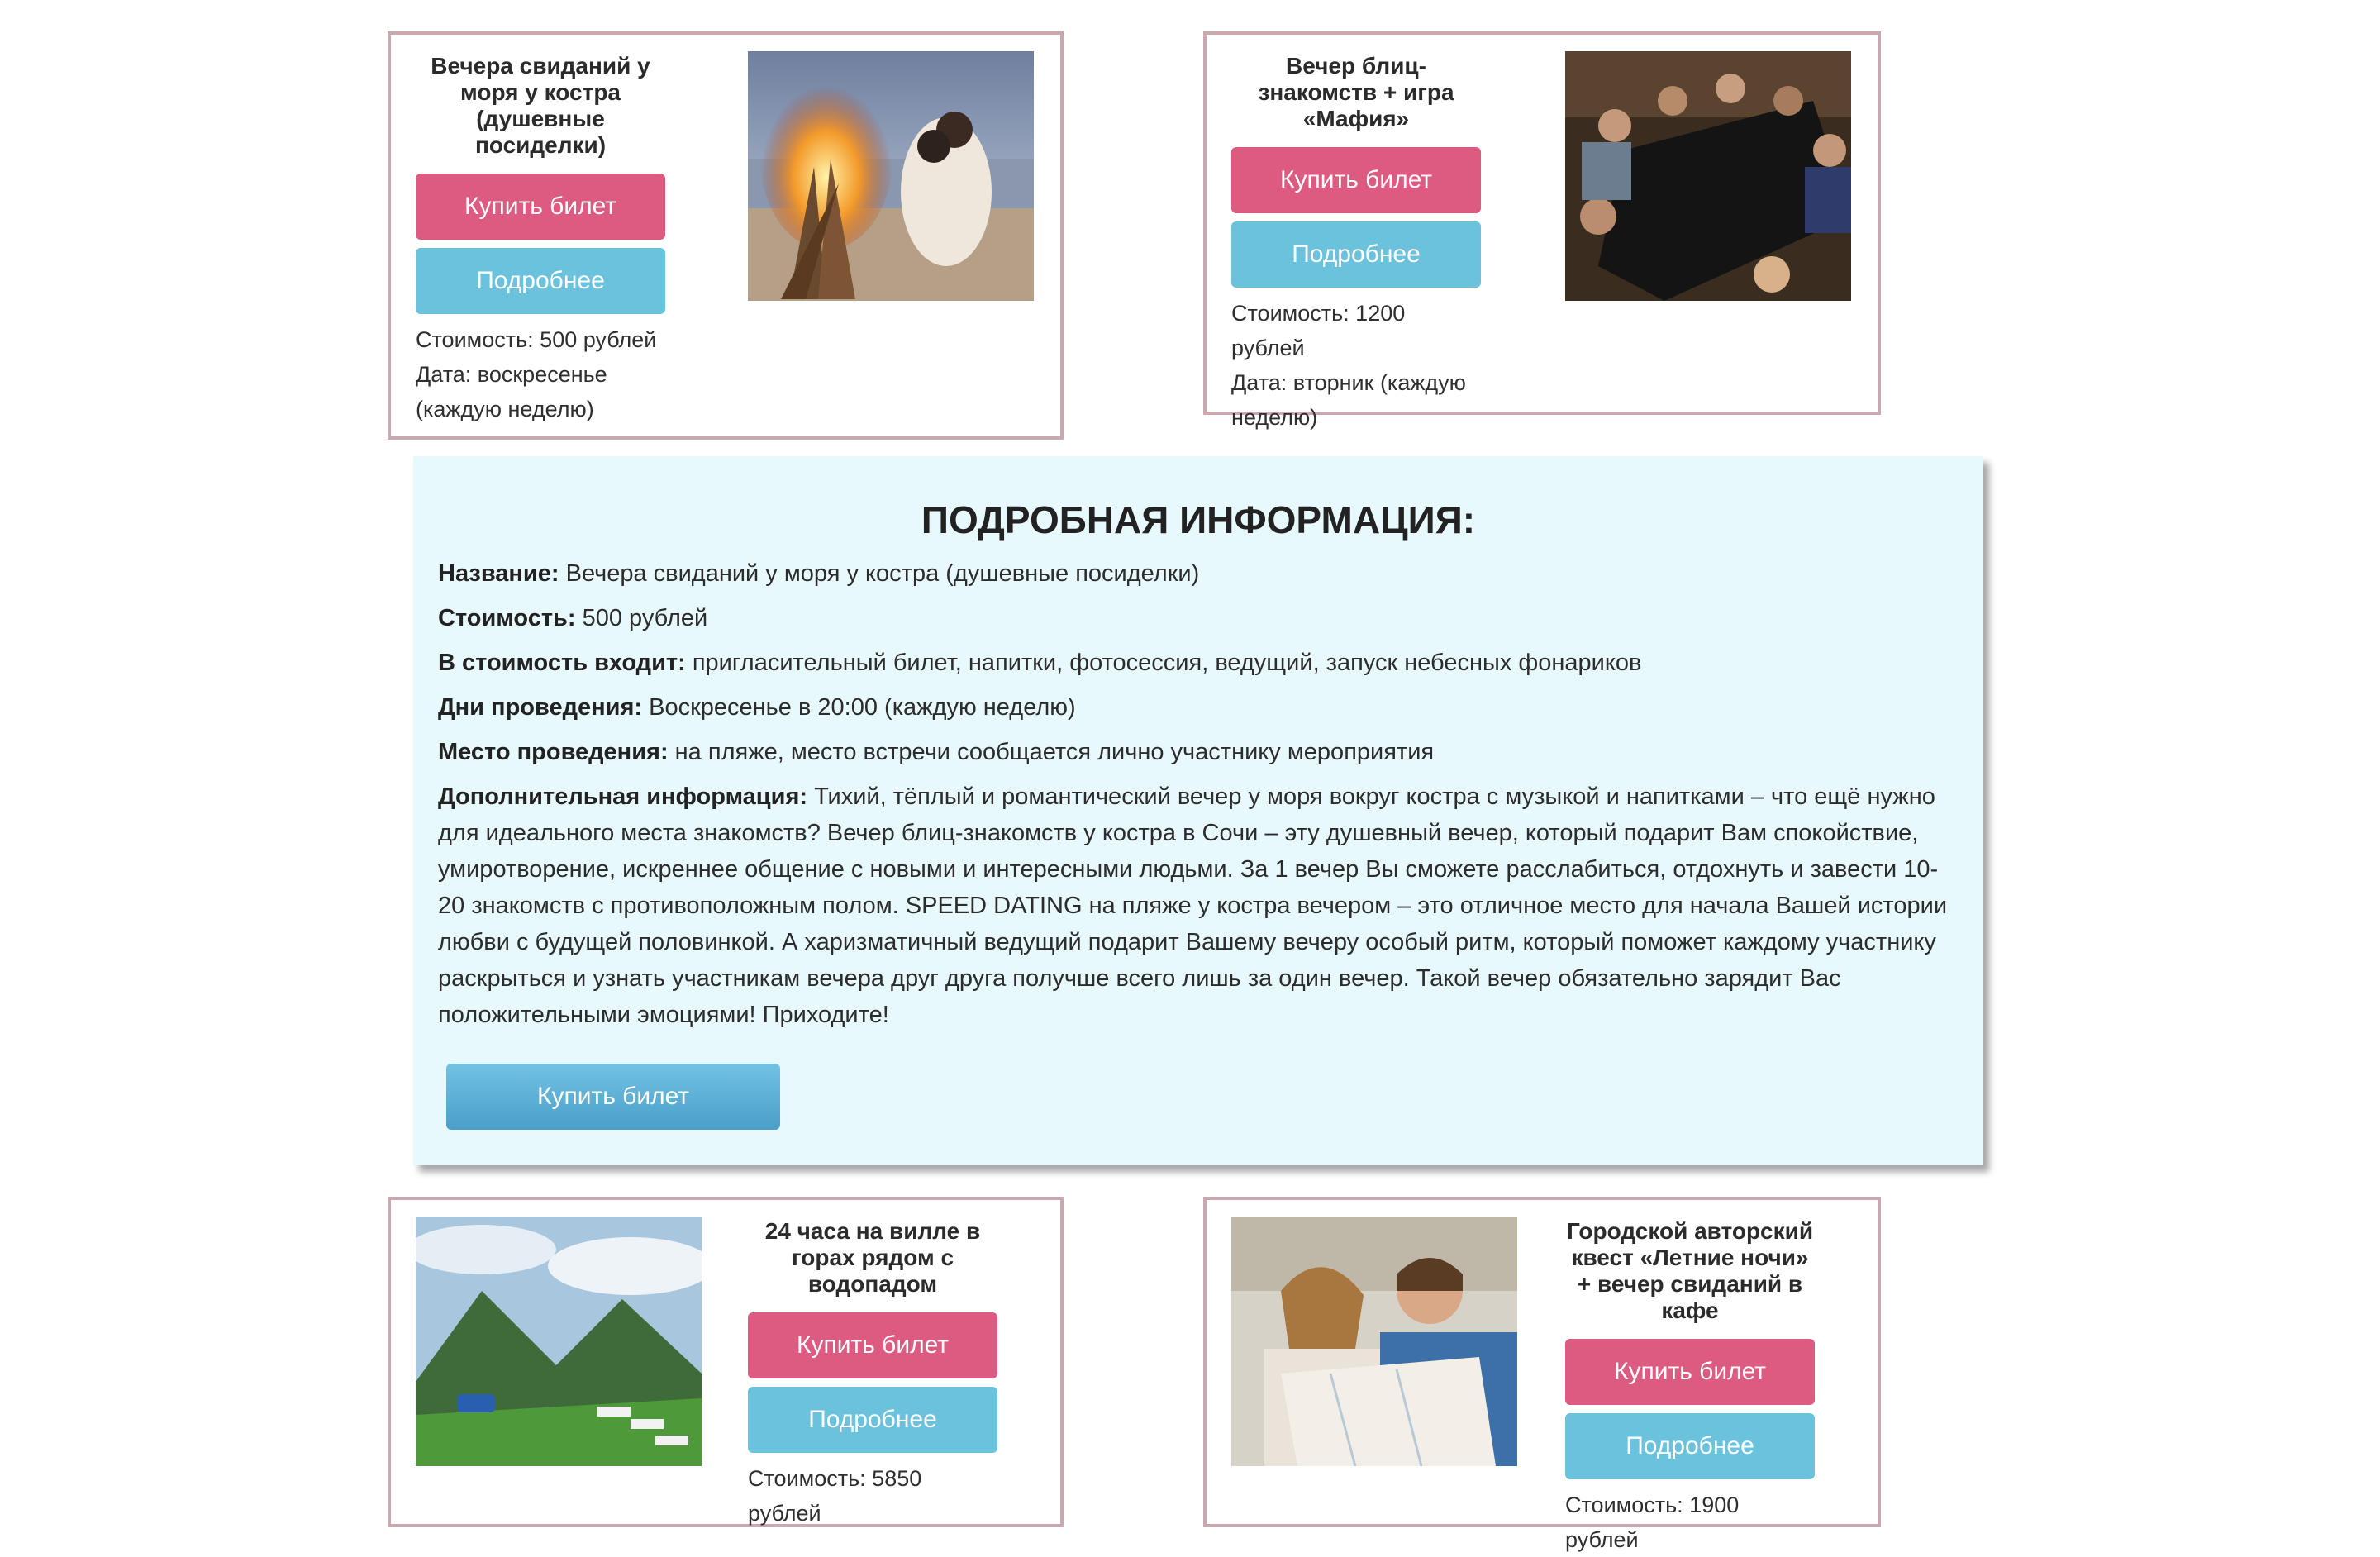 This screenshot has width=2380, height=1557. I want to click on event-photo-bonfire, so click(891, 176).